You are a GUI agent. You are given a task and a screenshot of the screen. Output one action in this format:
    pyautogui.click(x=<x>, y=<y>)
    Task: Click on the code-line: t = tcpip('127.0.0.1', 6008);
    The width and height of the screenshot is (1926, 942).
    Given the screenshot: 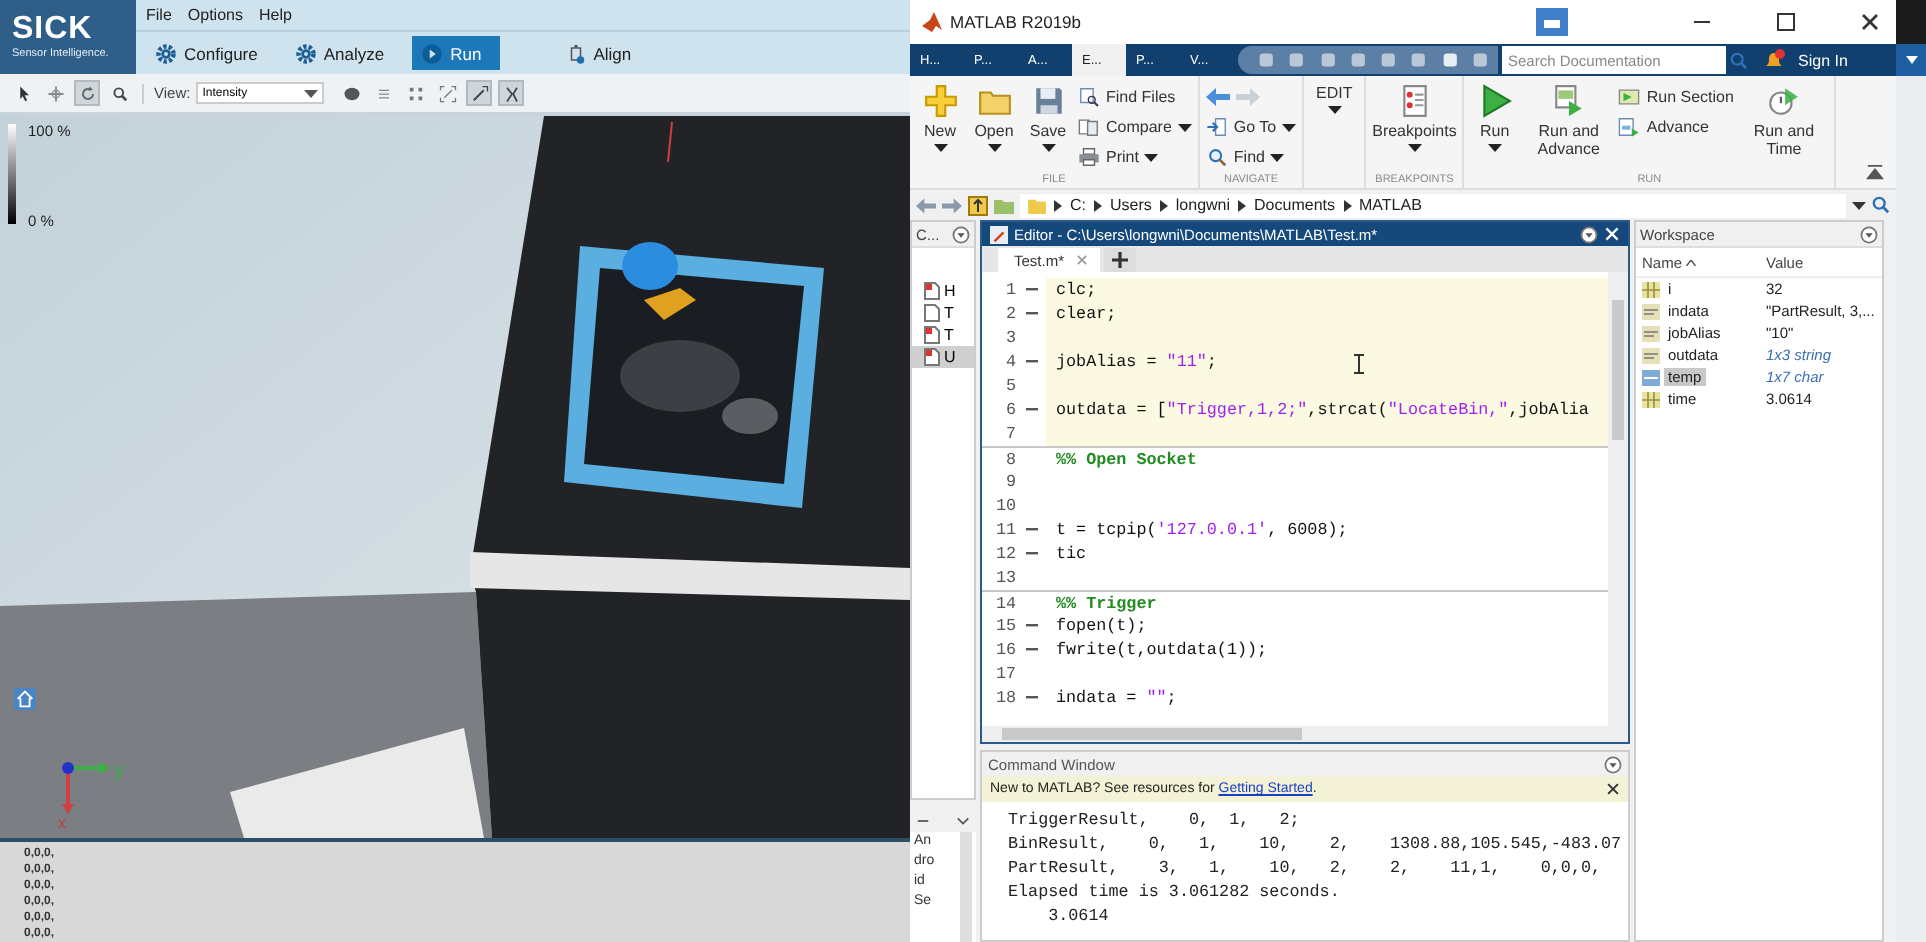 What is the action you would take?
    pyautogui.click(x=1202, y=530)
    